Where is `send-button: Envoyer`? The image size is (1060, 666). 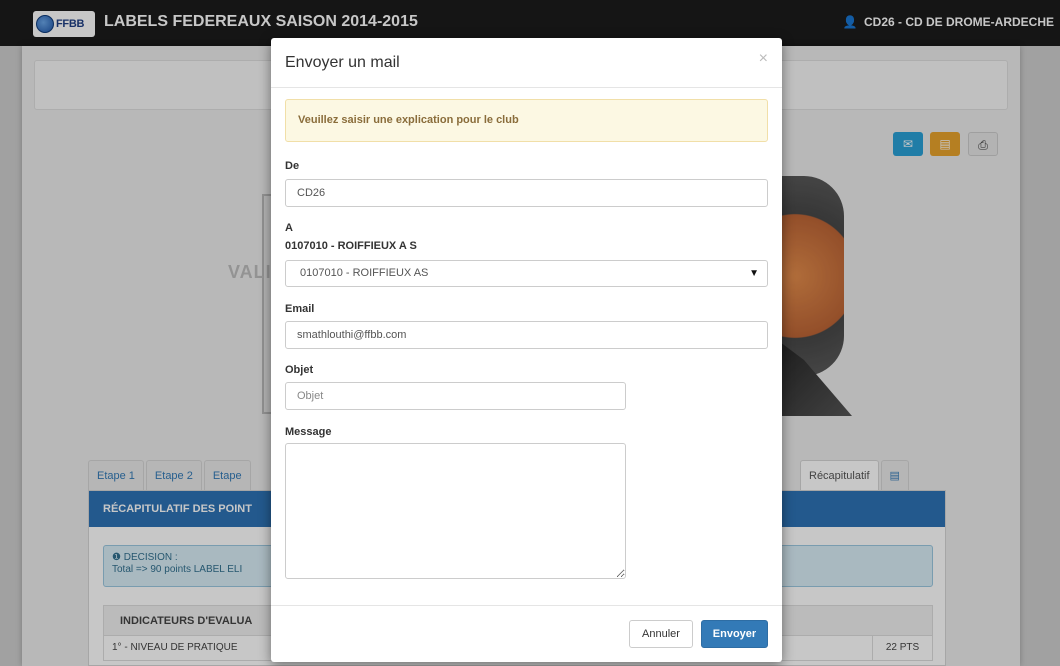 send-button: Envoyer is located at coordinates (734, 634).